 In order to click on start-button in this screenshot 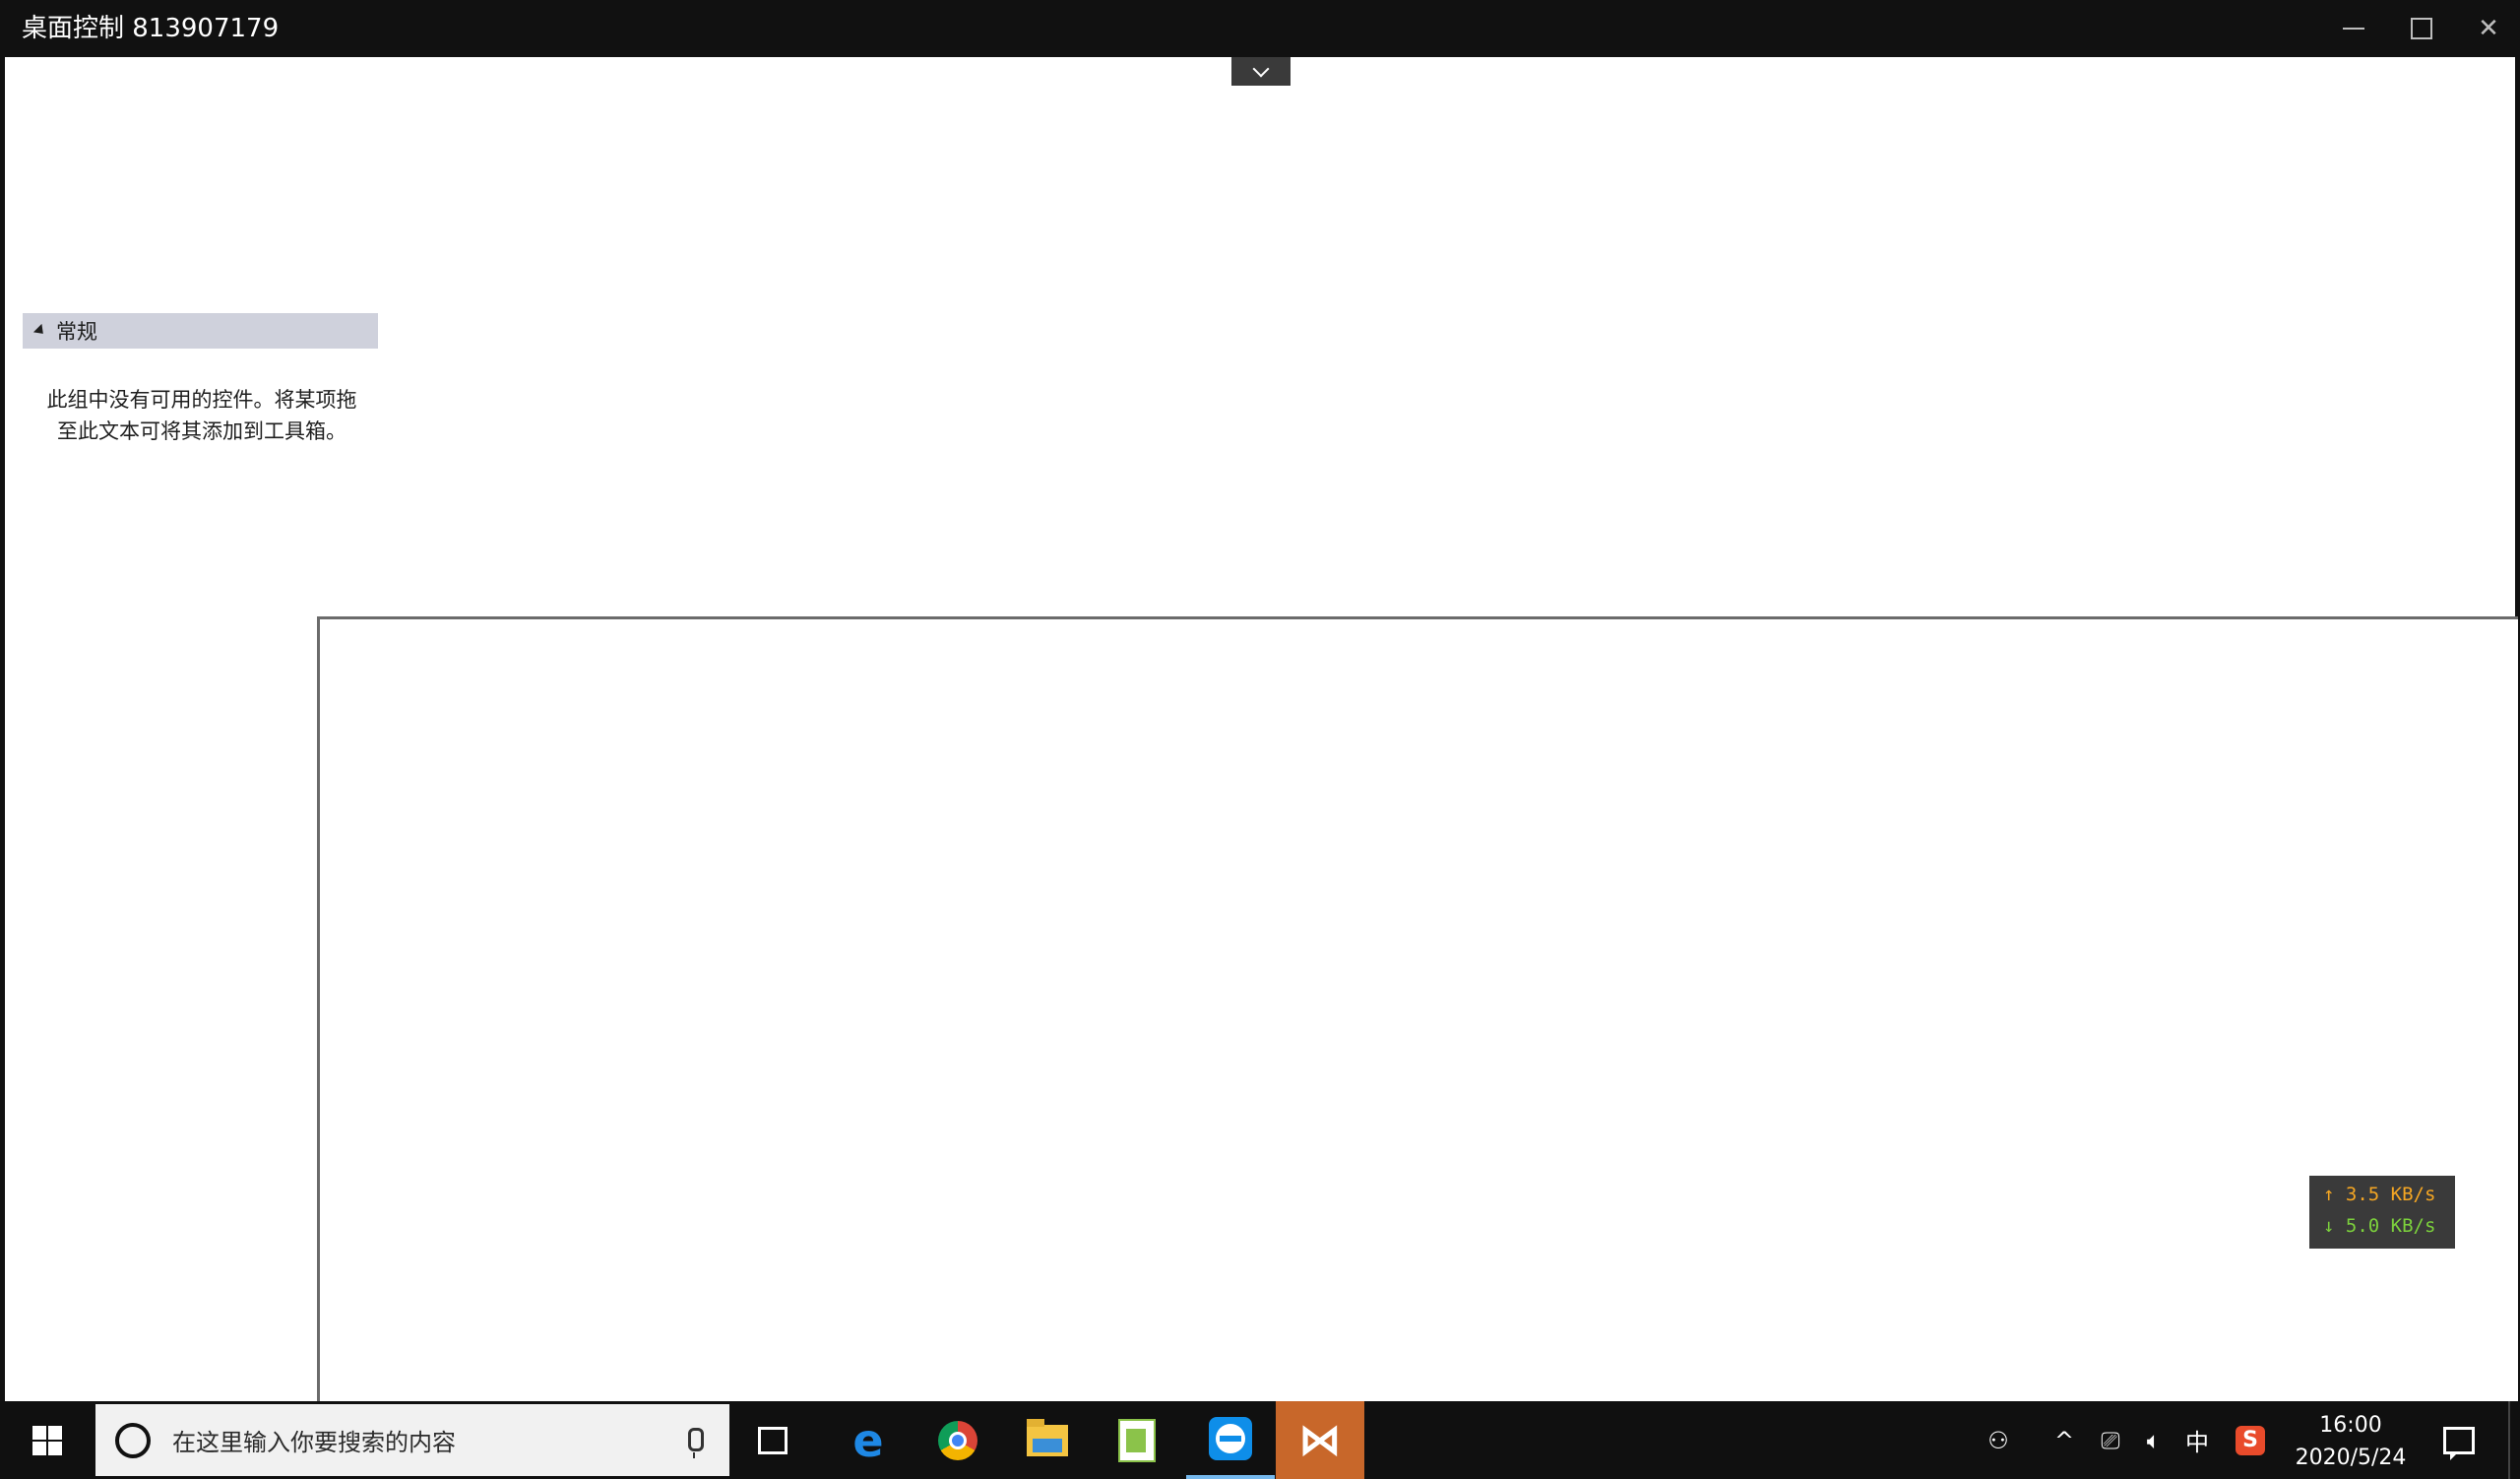, I will do `click(47, 1440)`.